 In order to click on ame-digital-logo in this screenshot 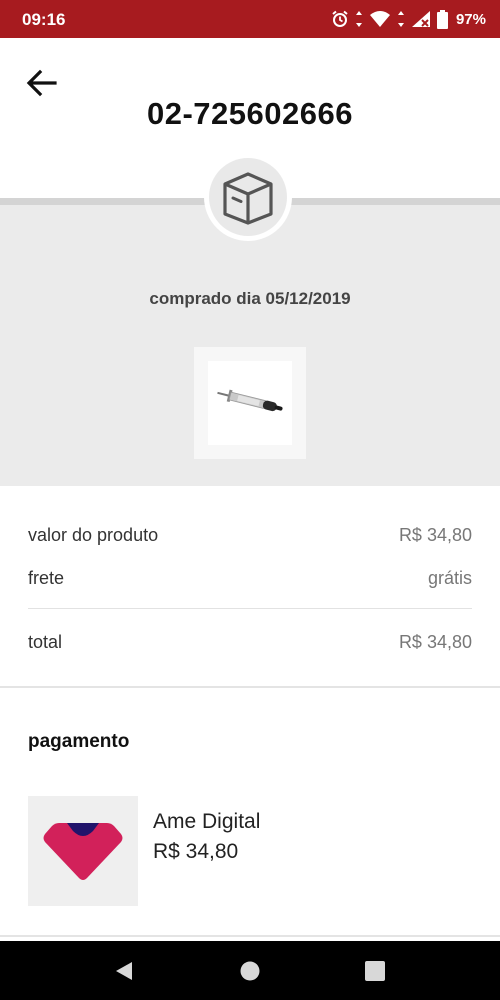, I will do `click(83, 851)`.